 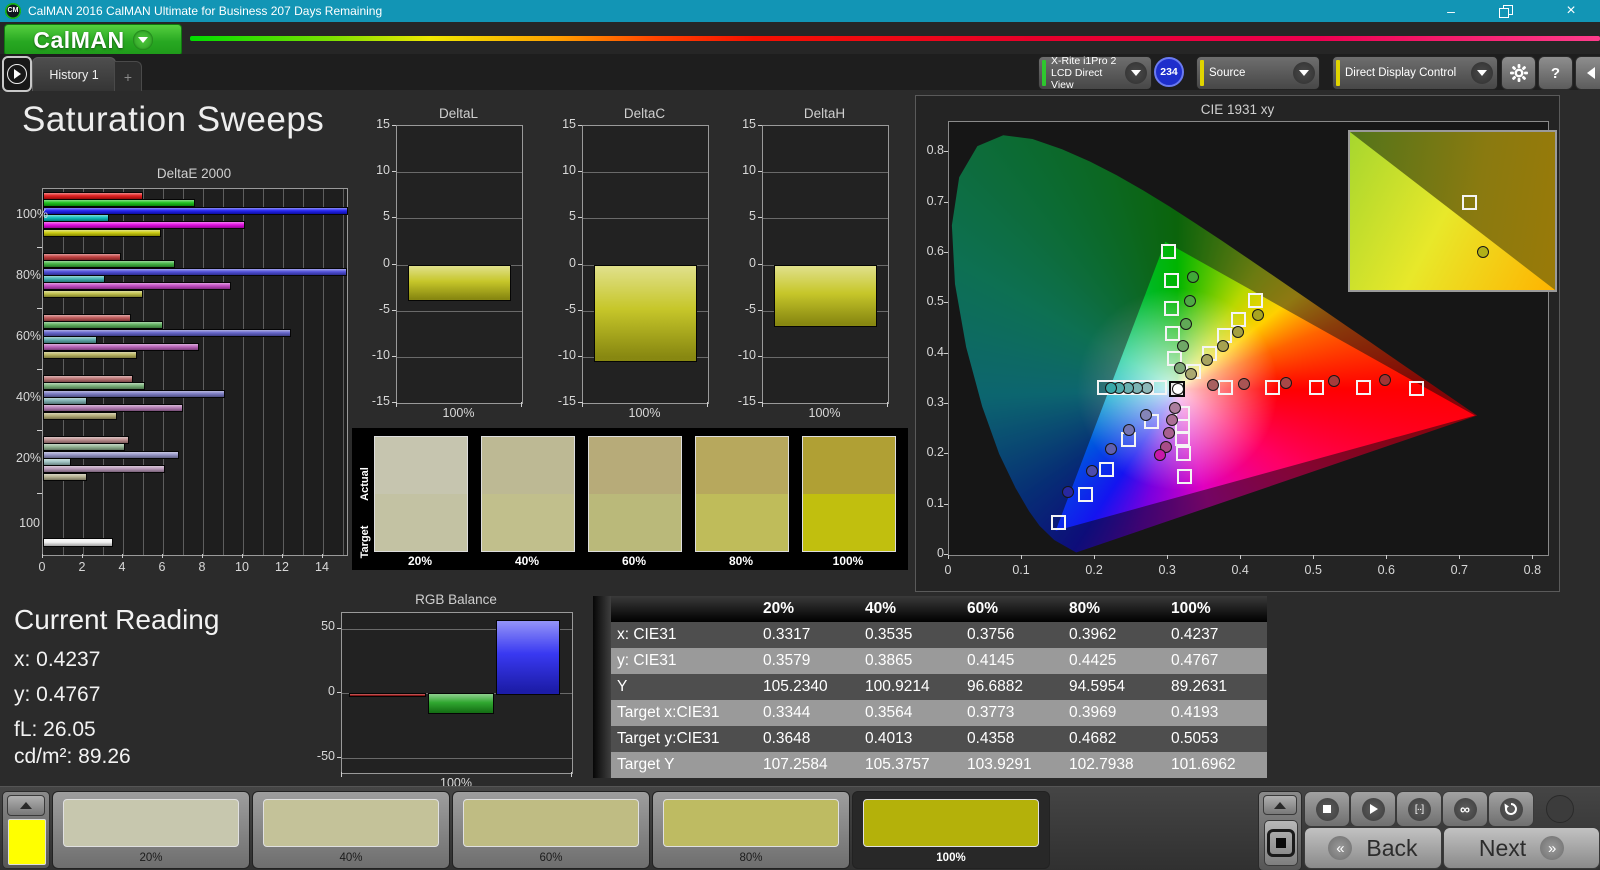 What do you see at coordinates (29, 523) in the screenshot?
I see `y-group-label: 100` at bounding box center [29, 523].